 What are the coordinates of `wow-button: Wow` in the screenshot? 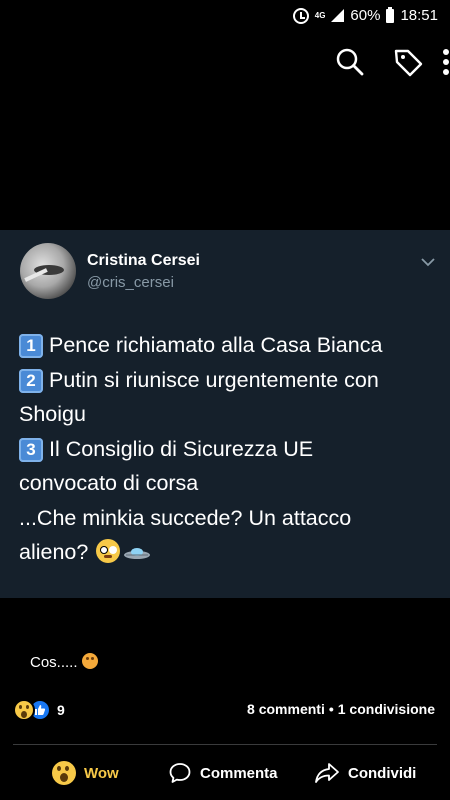 It's located at (85, 773).